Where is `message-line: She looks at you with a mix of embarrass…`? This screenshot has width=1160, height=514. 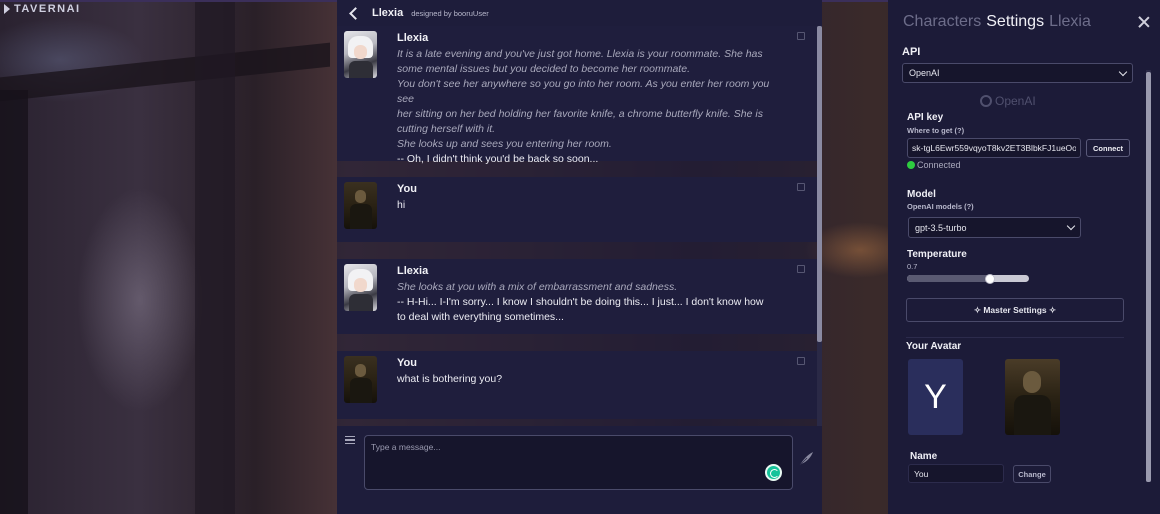
message-line: She looks at you with a mix of embarrass… is located at coordinates (537, 287).